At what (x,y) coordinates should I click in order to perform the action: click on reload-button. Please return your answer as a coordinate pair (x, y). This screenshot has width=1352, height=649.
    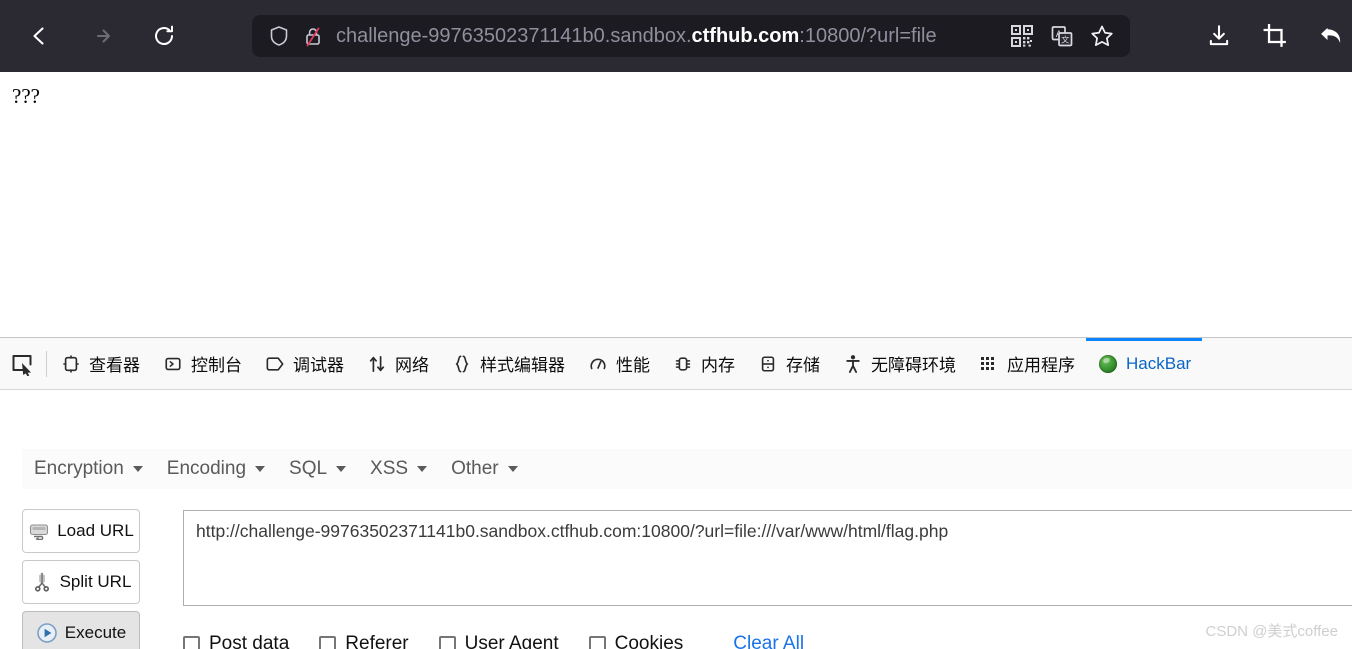
    Looking at the image, I should click on (164, 36).